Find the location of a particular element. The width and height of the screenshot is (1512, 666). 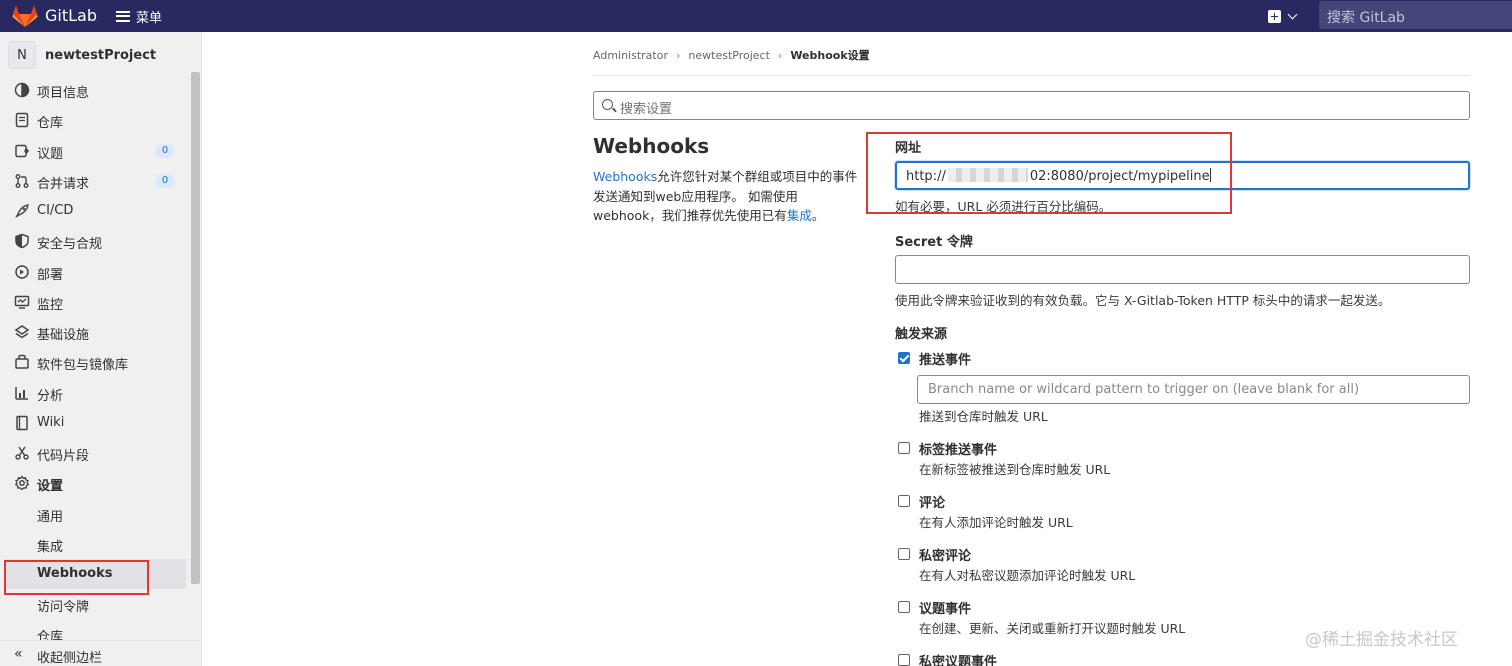

double-chevron-left-icon: « is located at coordinates (18, 654).